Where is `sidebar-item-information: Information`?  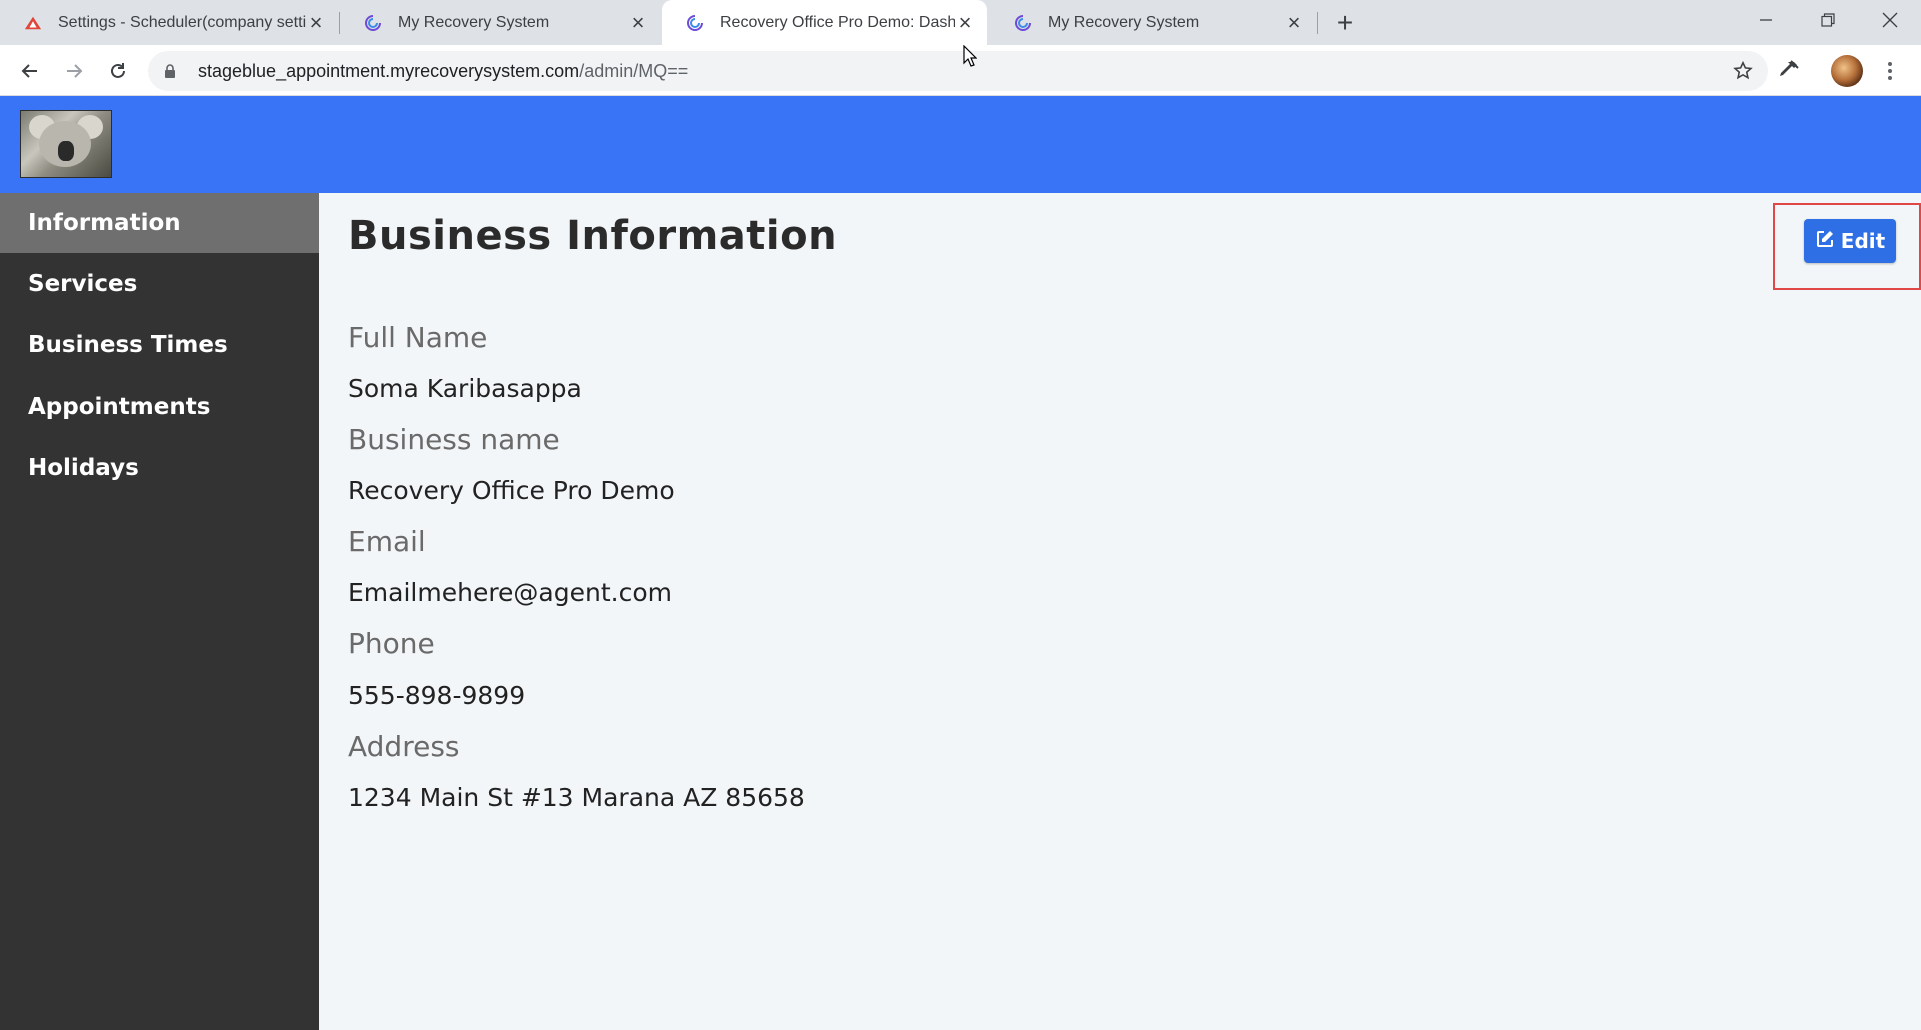 sidebar-item-information: Information is located at coordinates (159, 223).